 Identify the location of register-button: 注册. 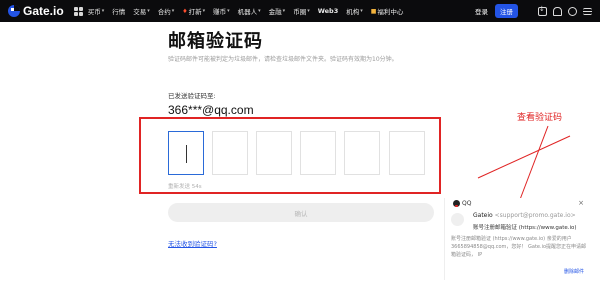
(506, 11).